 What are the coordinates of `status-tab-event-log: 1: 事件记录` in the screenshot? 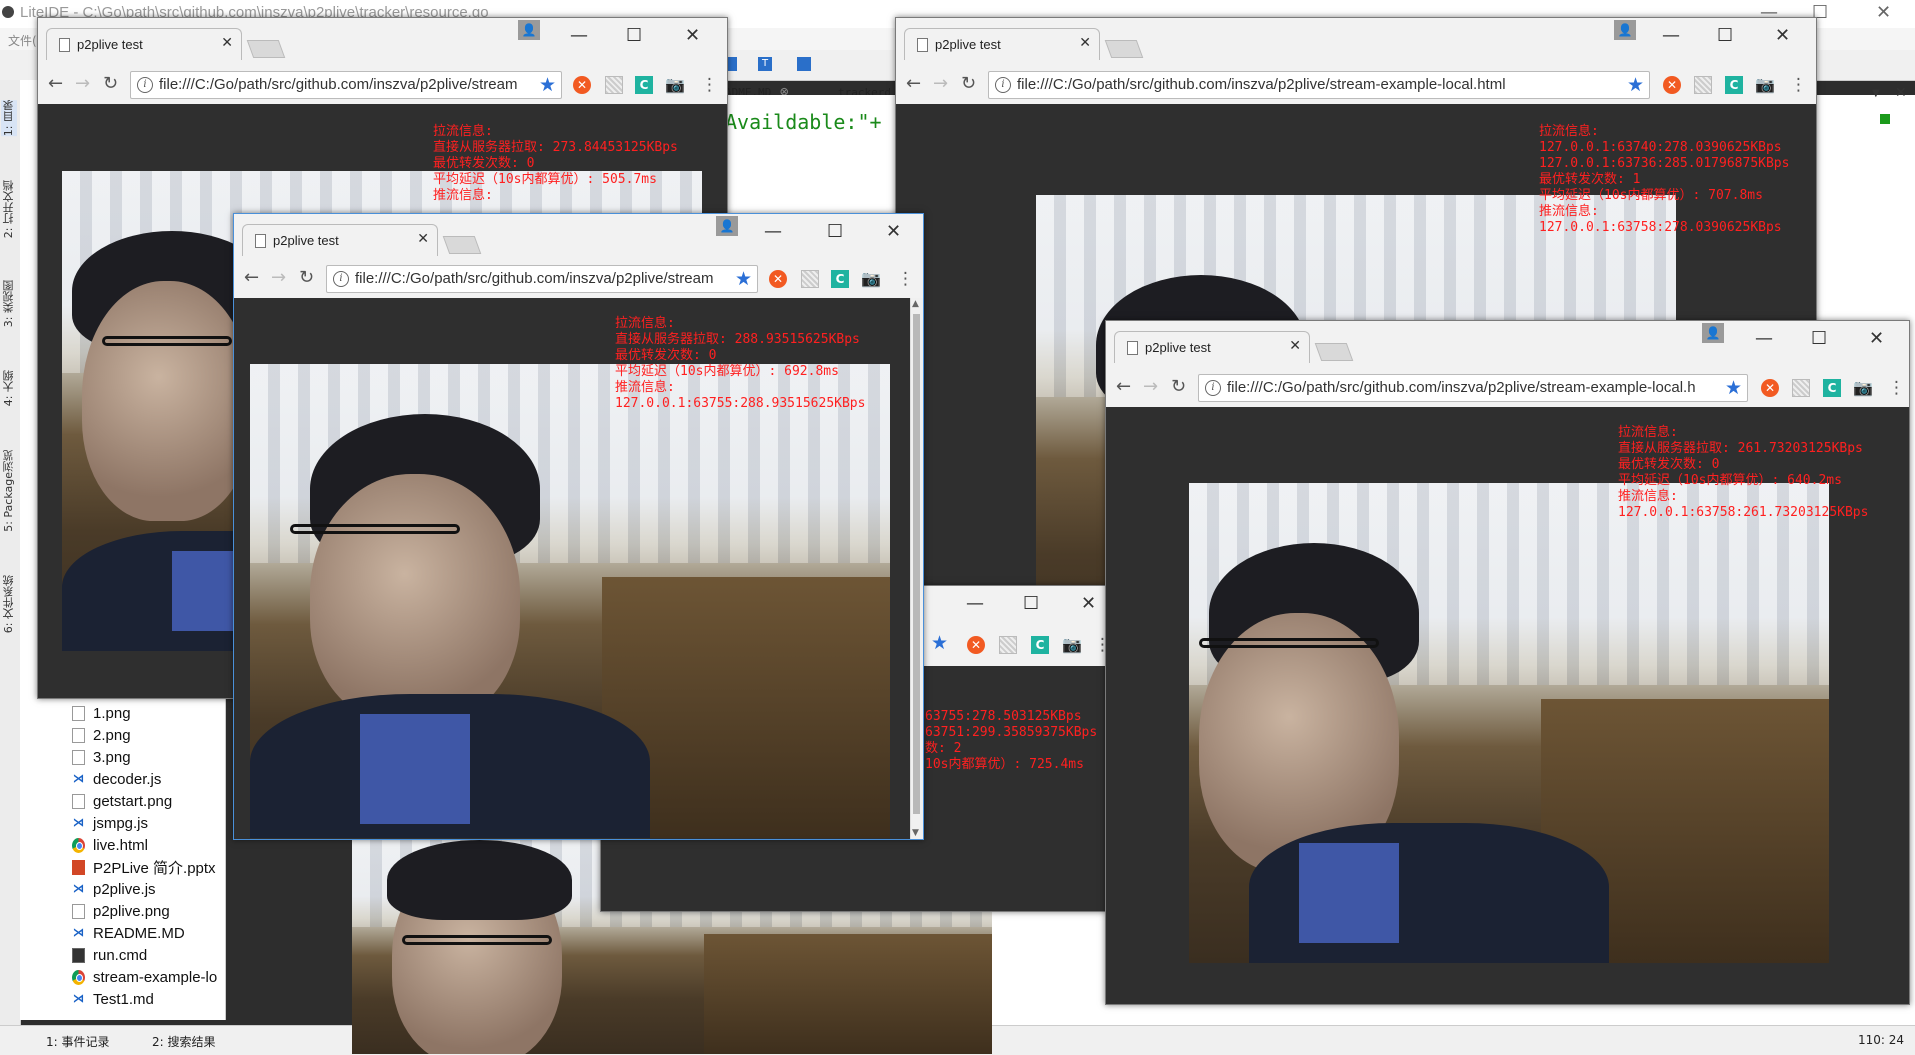 It's located at (78, 1041).